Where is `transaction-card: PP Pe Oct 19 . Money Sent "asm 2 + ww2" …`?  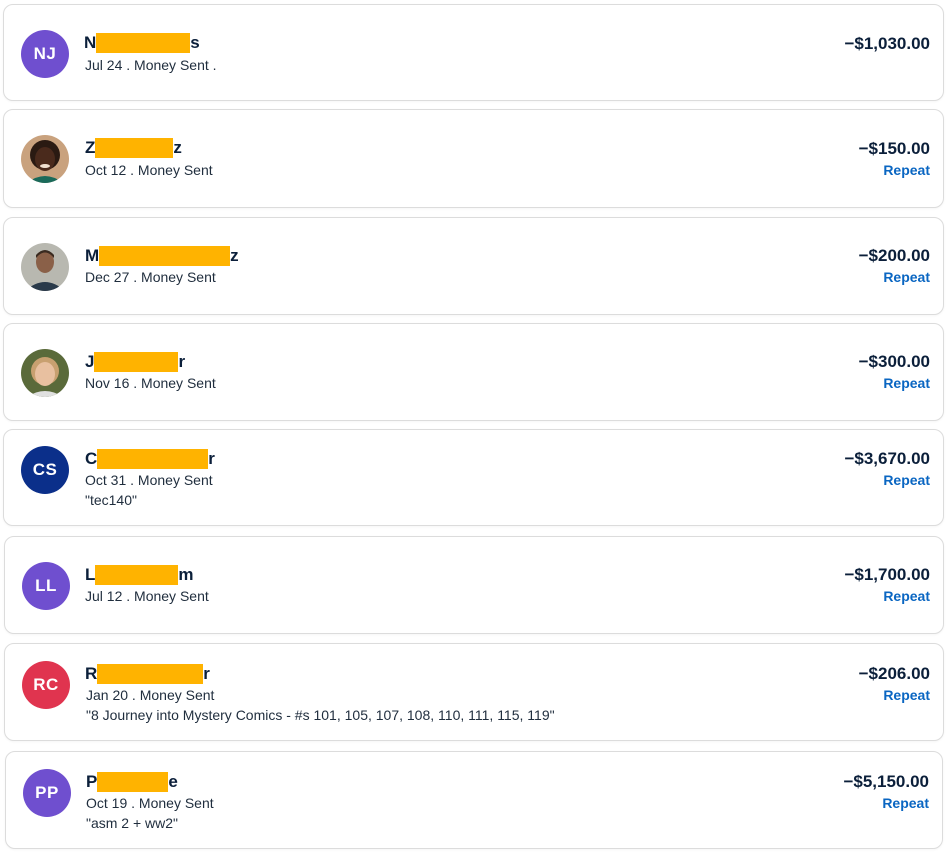
transaction-card: PP Pe Oct 19 . Money Sent "asm 2 + ww2" … is located at coordinates (474, 800).